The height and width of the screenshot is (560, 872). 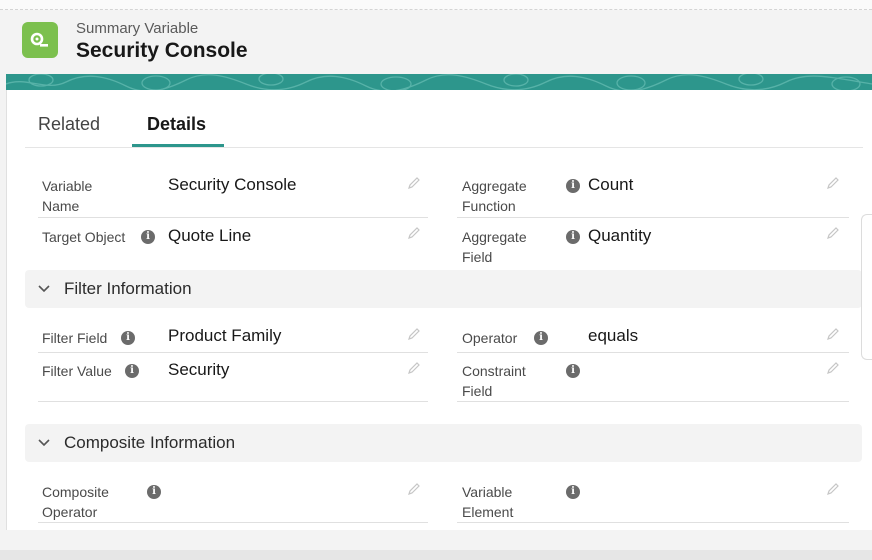 I want to click on filter-value-label: Filter Value, so click(x=77, y=371).